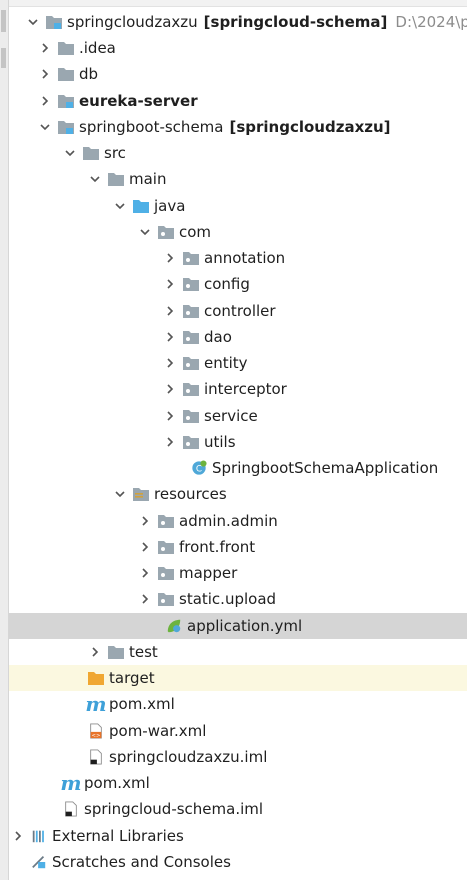 This screenshot has width=467, height=880. I want to click on com-label: com, so click(195, 232).